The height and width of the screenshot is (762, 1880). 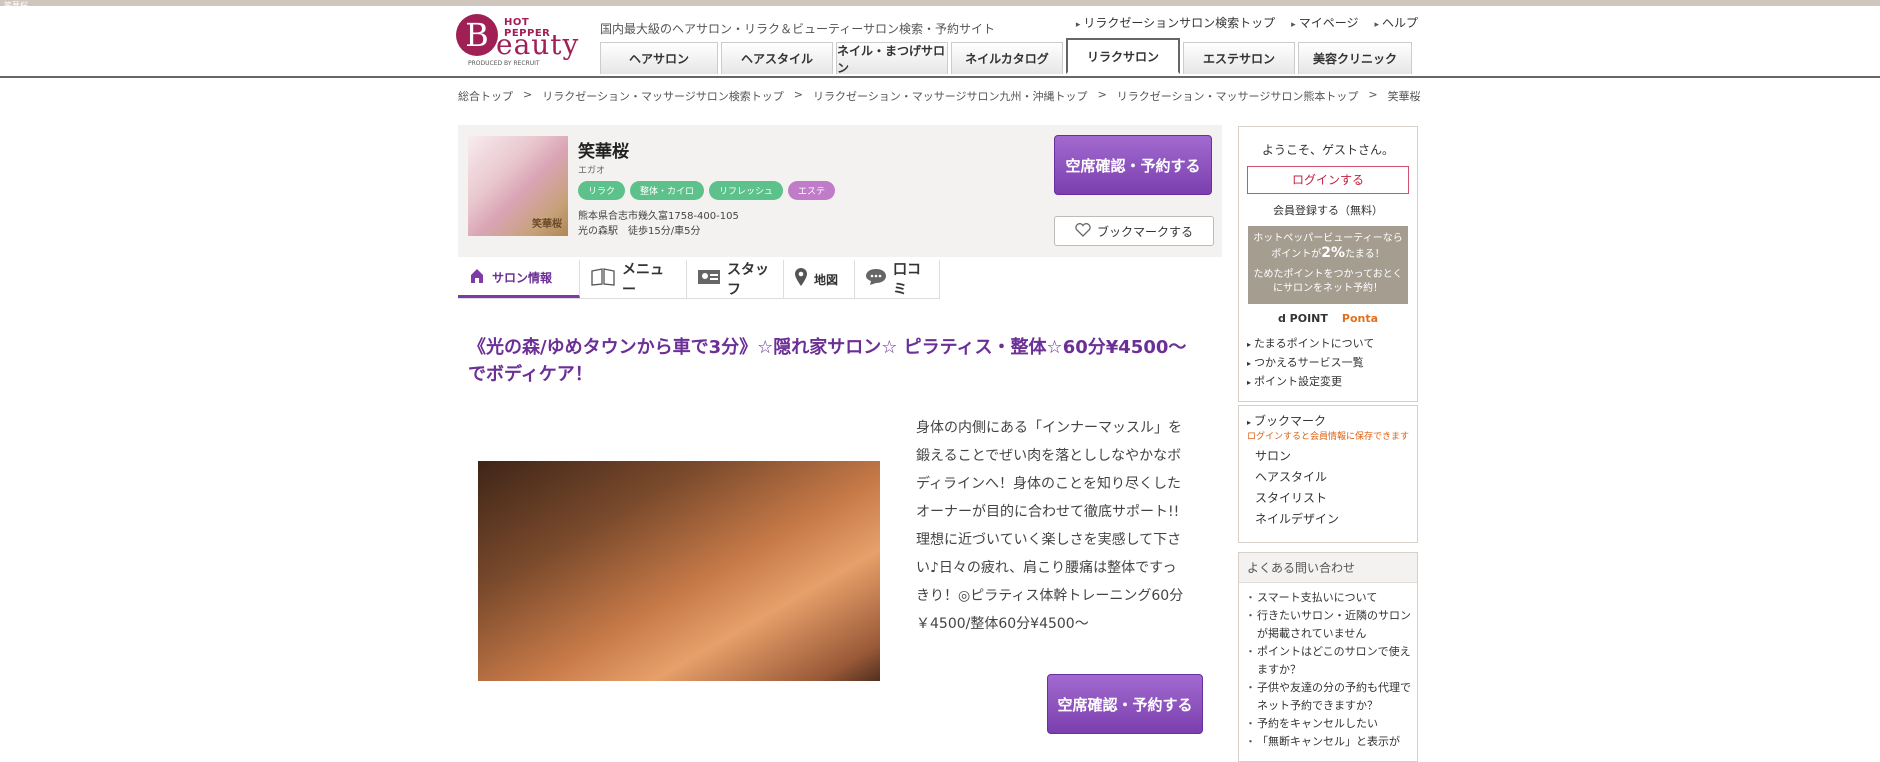 I want to click on welcome-text: ようこそ、ゲストさん。, so click(x=1327, y=150).